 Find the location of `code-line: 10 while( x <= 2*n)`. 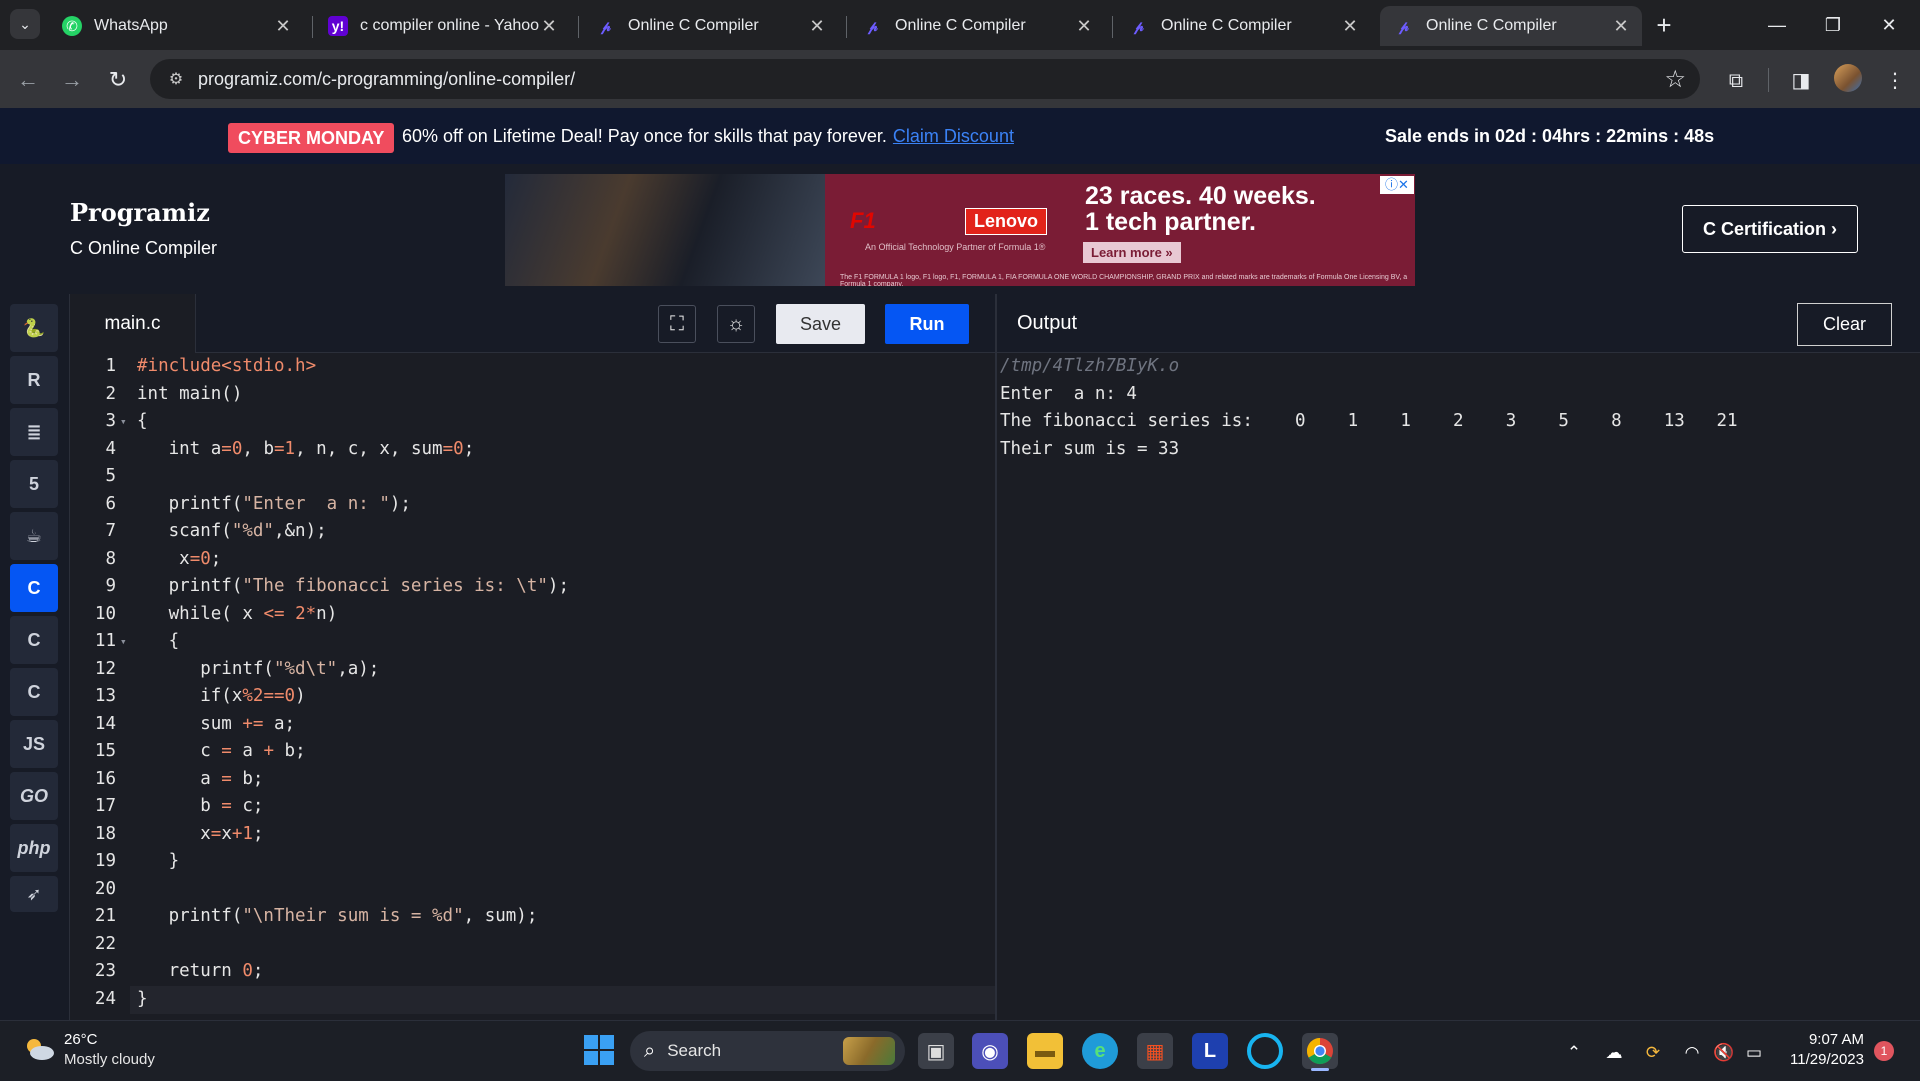

code-line: 10 while( x <= 2*n) is located at coordinates (532, 615).